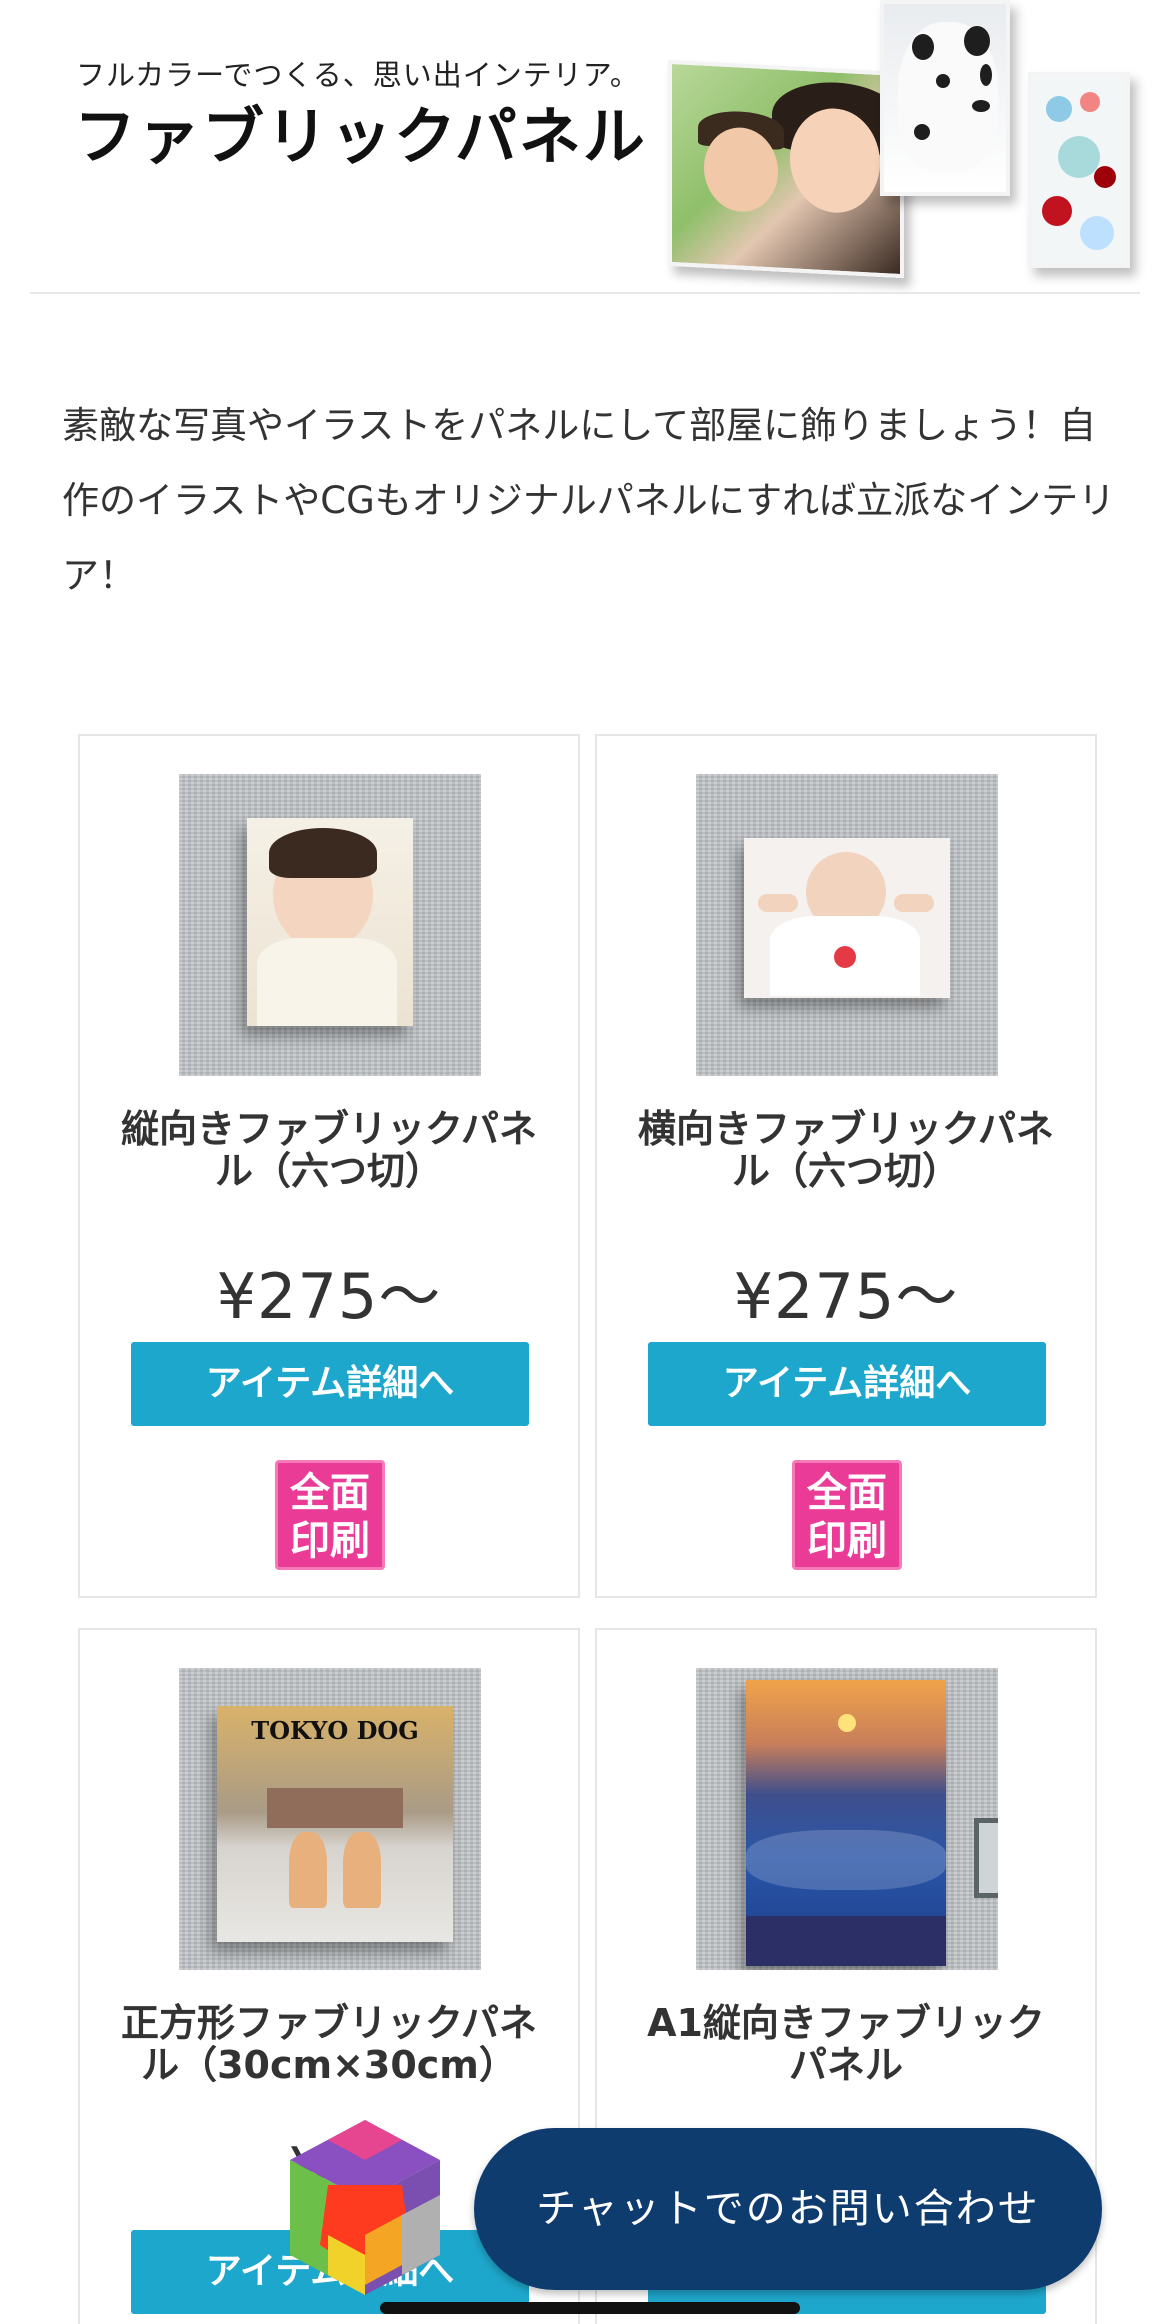 This screenshot has width=1170, height=2324. I want to click on header-banner: フルカラーでつくる、思い出インテリア。 ファブリックパネル, so click(585, 145).